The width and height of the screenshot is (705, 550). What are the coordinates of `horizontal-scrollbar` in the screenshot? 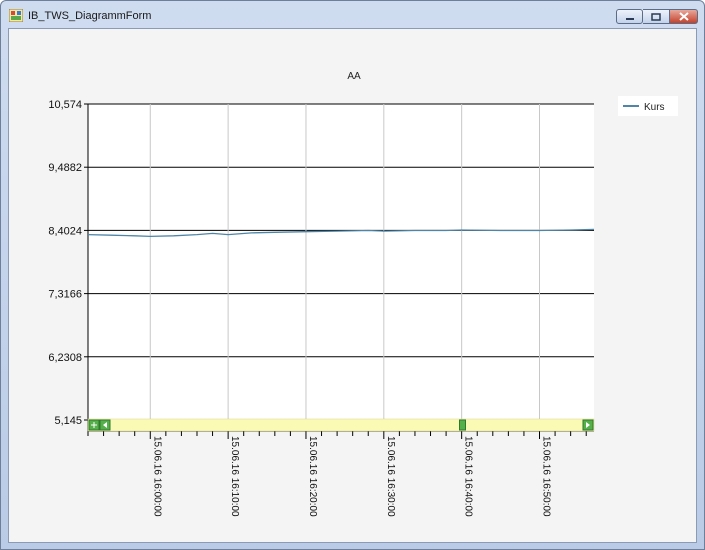 It's located at (341, 425).